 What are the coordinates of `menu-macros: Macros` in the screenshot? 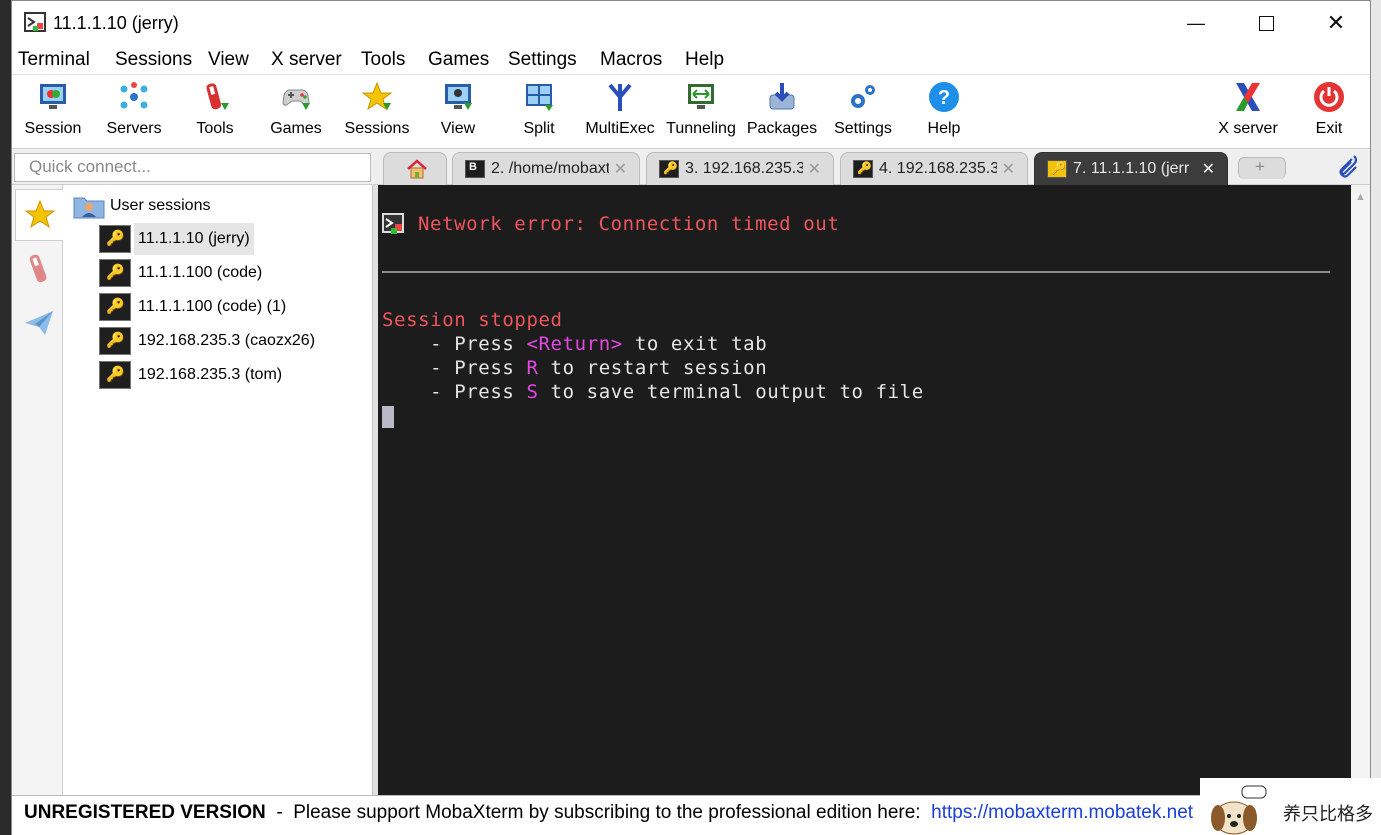 It's located at (631, 60).